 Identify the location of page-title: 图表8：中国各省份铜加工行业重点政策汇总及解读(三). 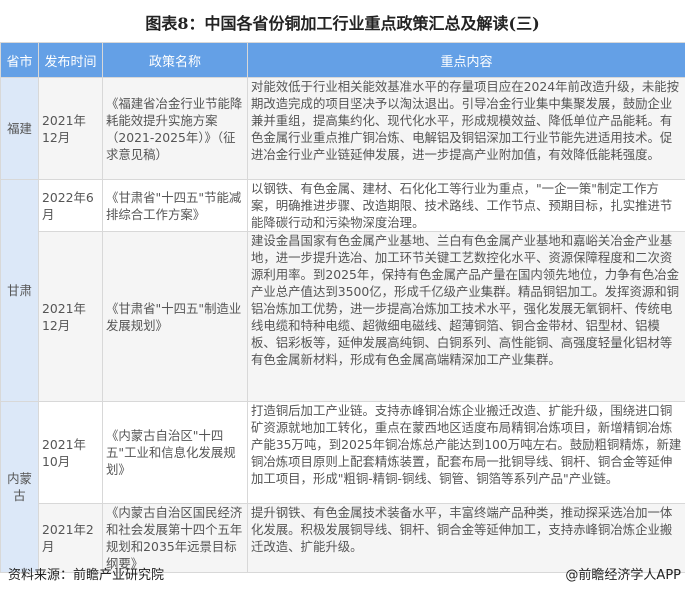
(342, 23).